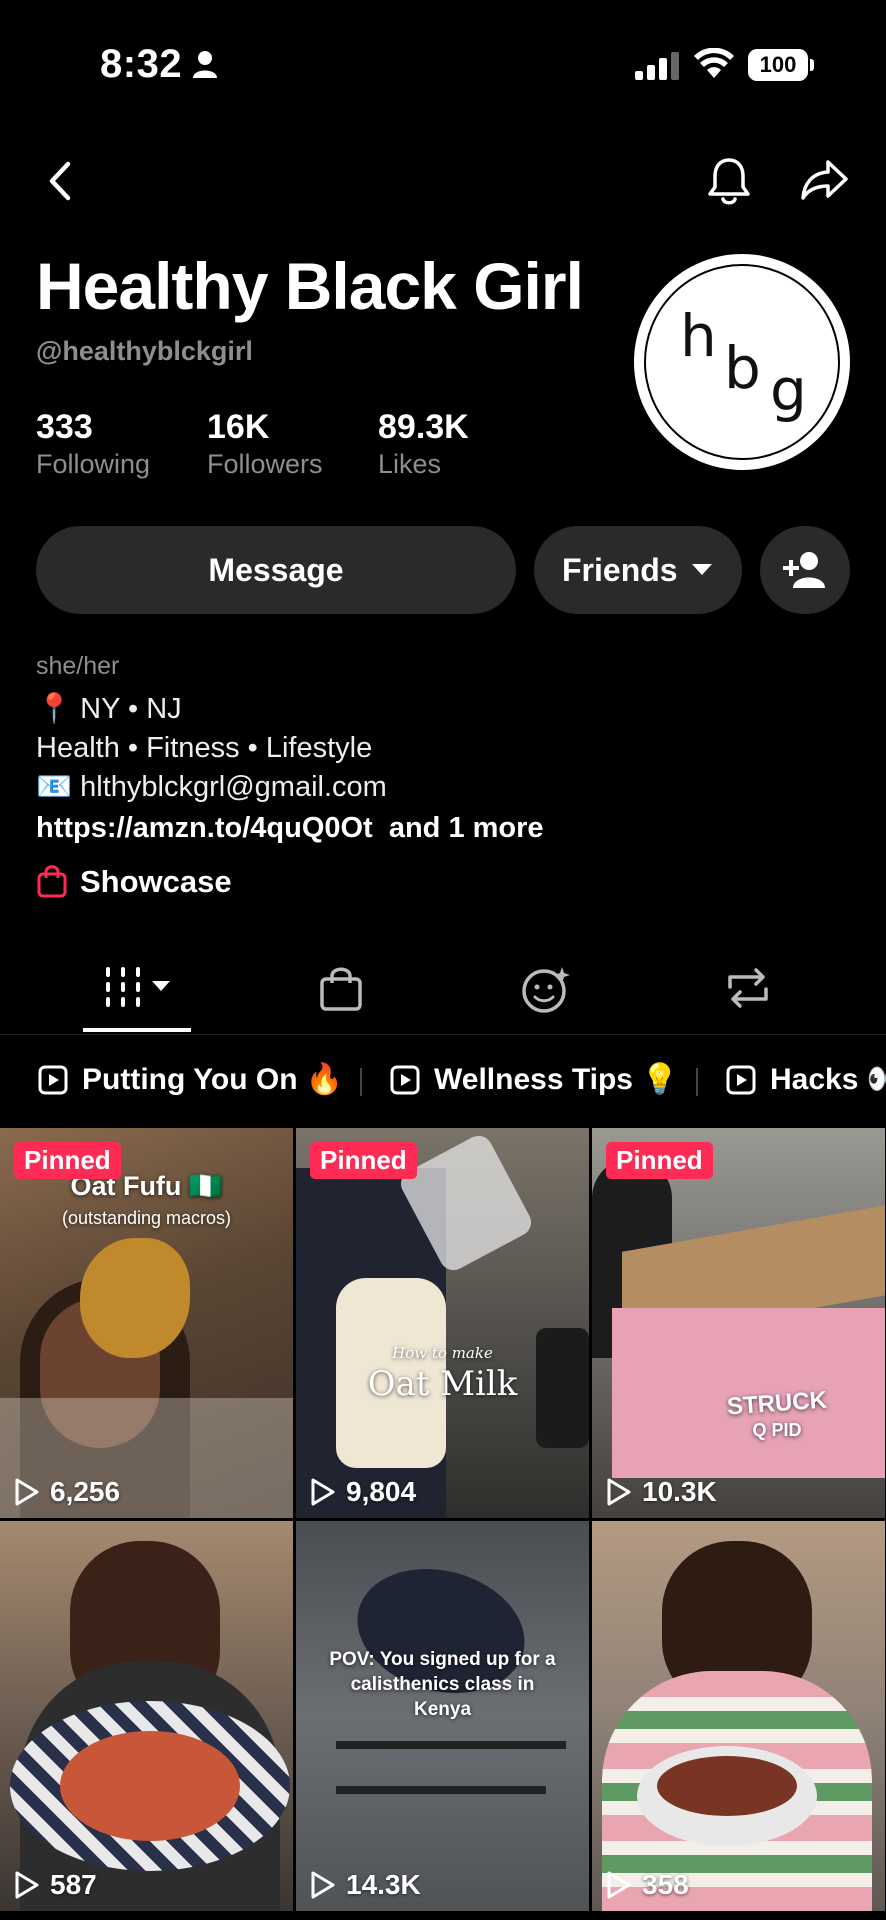 The image size is (886, 1920). I want to click on avatar: h b g, so click(742, 362).